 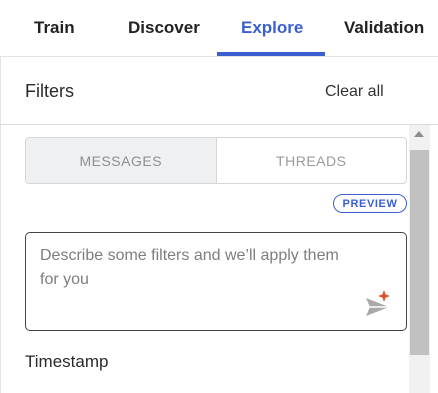 I want to click on filters-title: Filters, so click(x=49, y=91).